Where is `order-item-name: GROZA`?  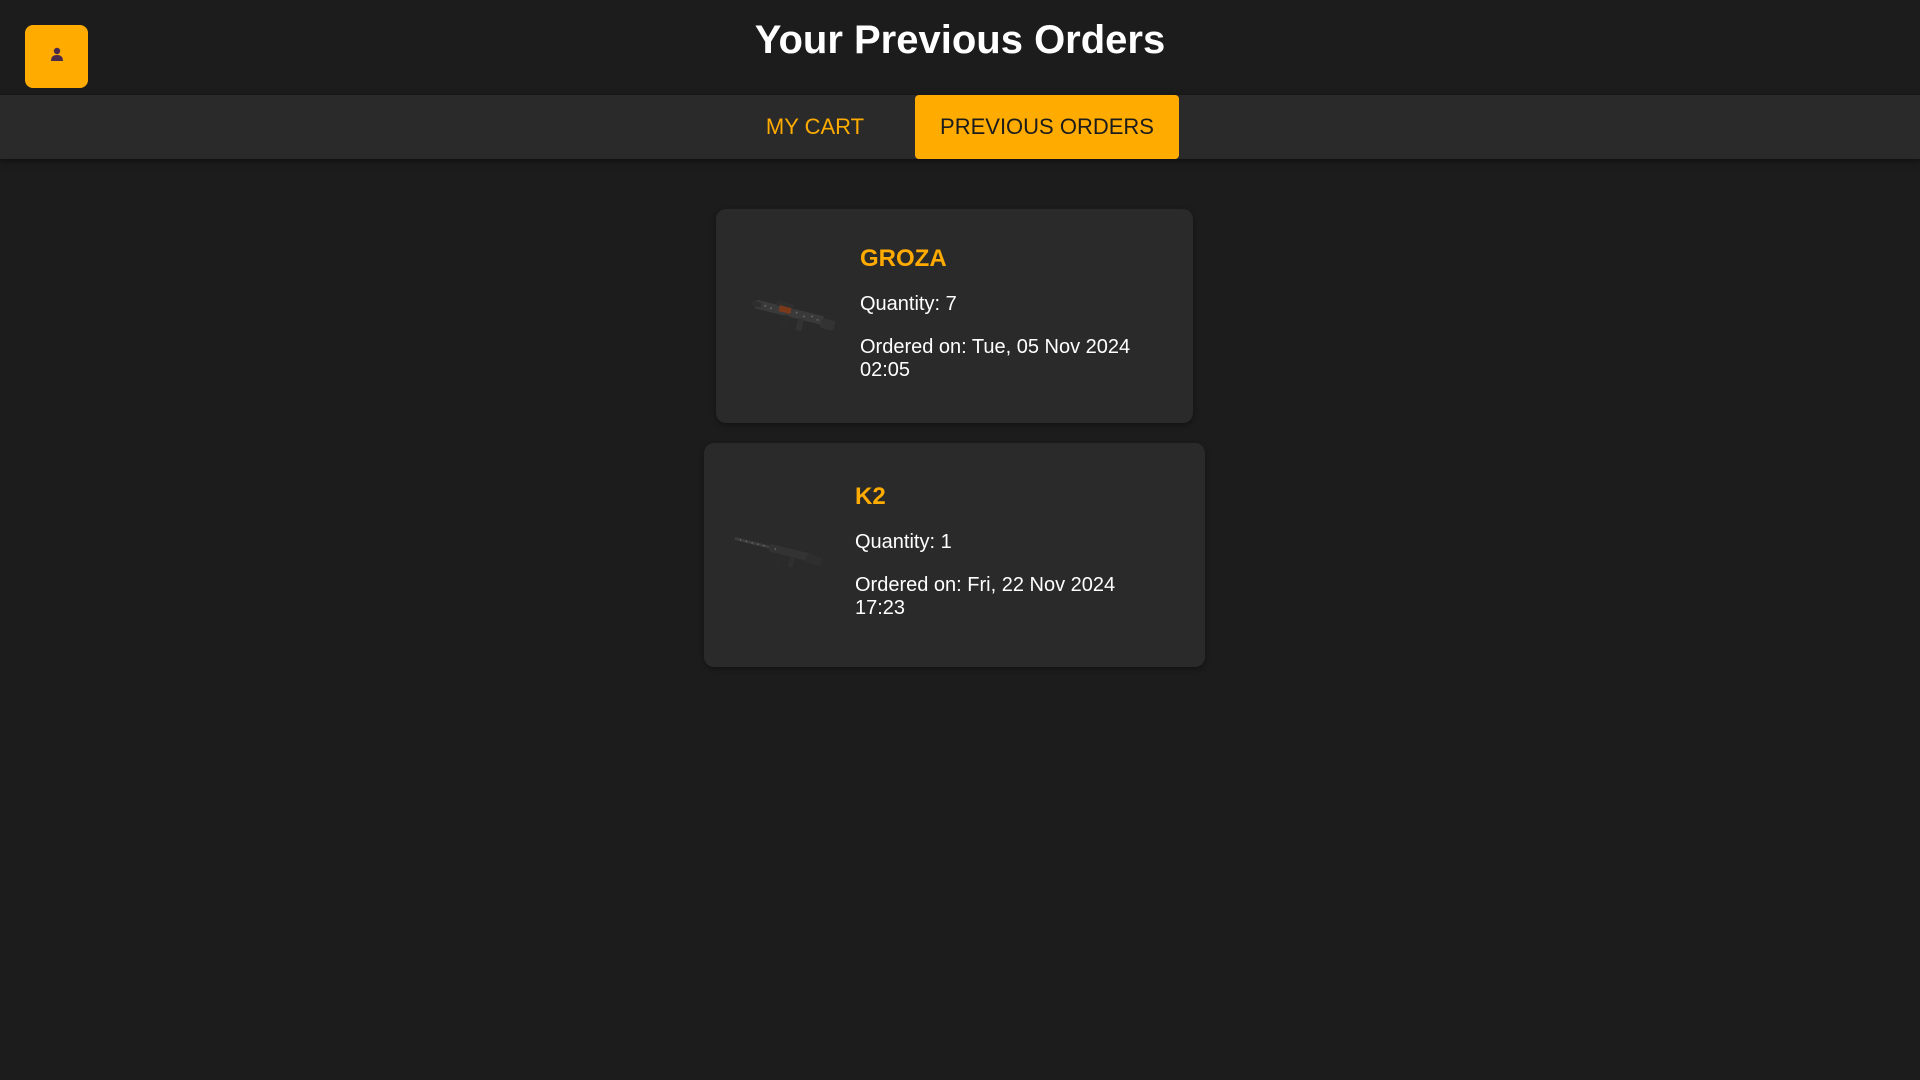
order-item-name: GROZA is located at coordinates (903, 258).